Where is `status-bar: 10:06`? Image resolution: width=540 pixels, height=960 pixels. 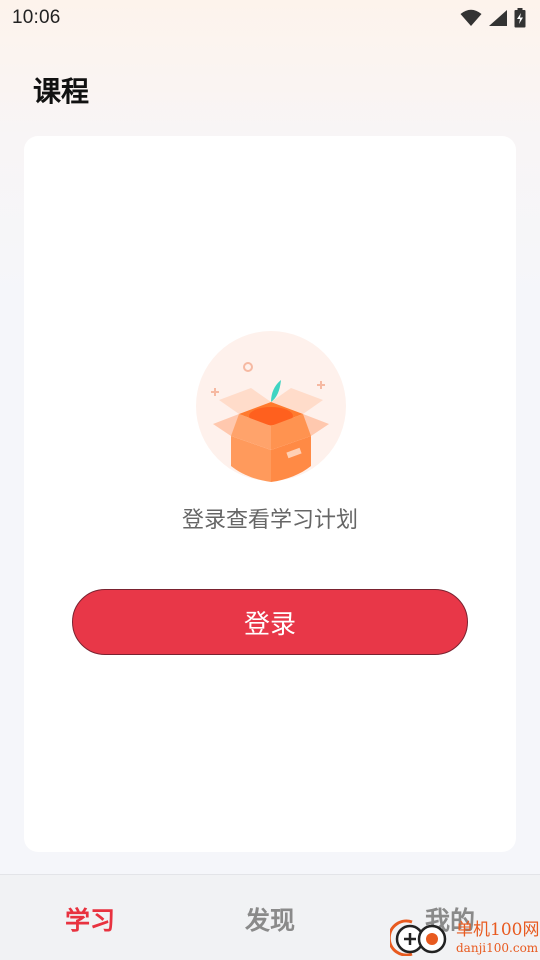
status-bar: 10:06 is located at coordinates (270, 18).